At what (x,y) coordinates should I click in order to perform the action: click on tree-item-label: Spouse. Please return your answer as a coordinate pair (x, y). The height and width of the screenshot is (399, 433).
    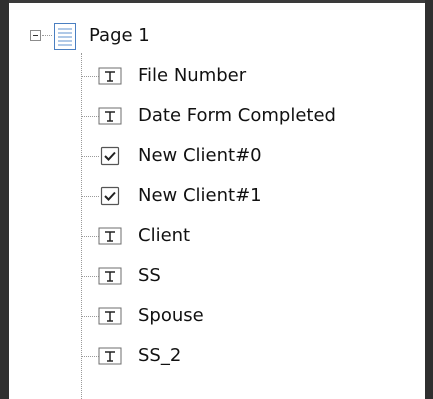
    Looking at the image, I should click on (171, 315).